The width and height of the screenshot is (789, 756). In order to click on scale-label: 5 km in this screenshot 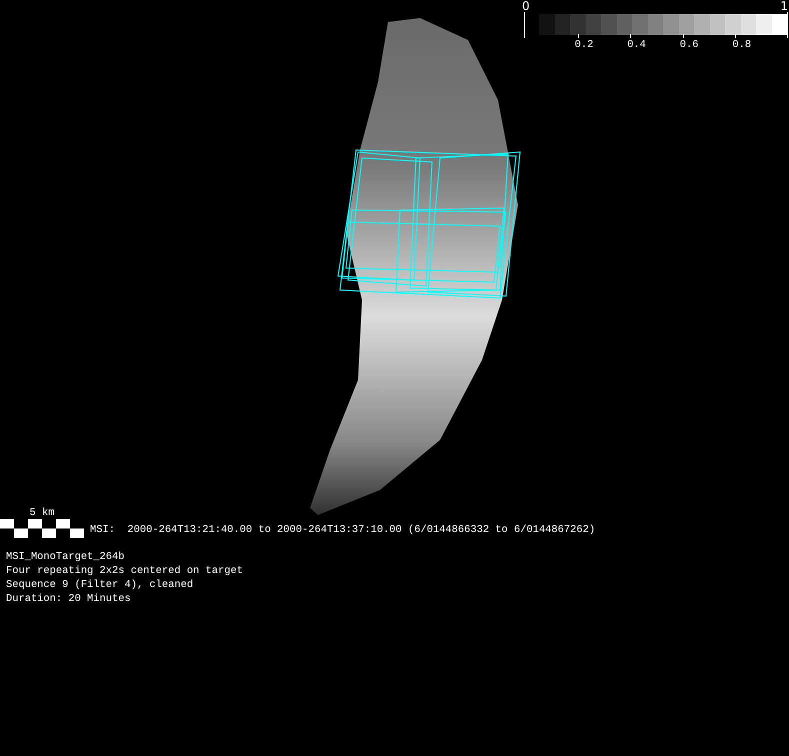, I will do `click(42, 513)`.